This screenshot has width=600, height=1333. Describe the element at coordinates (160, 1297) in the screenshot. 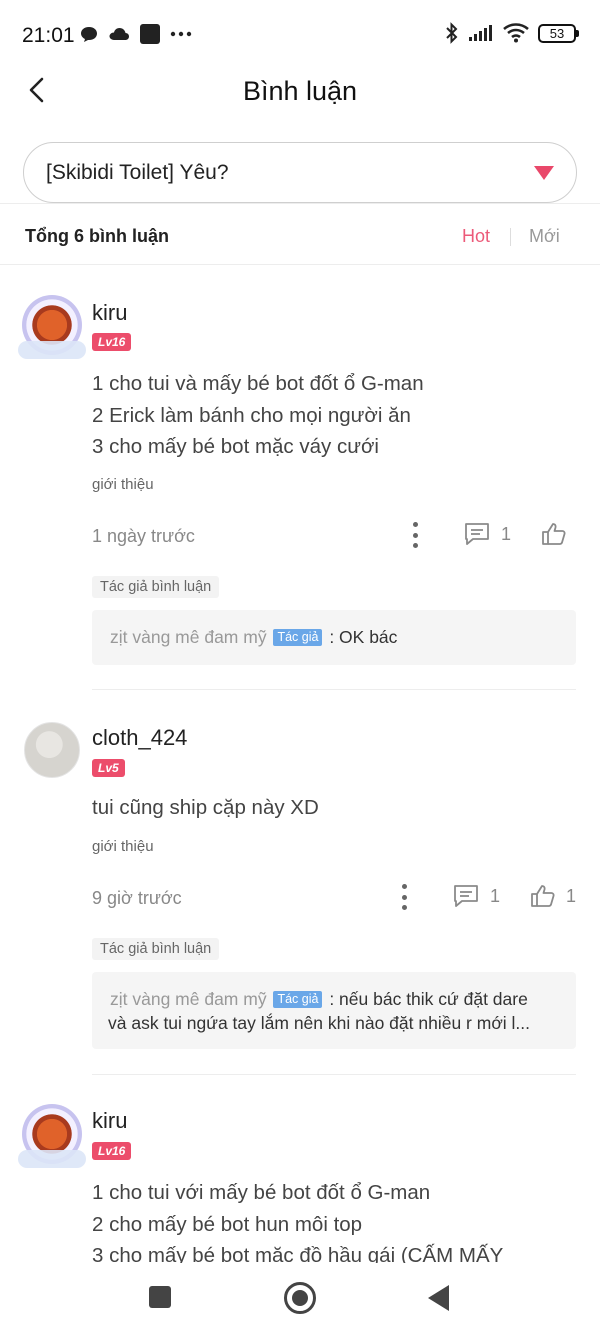

I see `recent-apps-button` at that location.